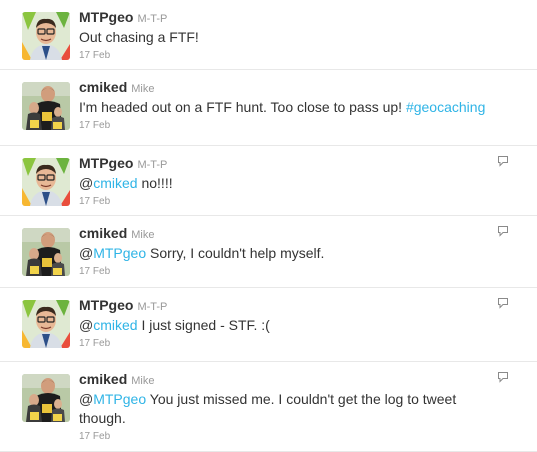 The height and width of the screenshot is (452, 537). I want to click on tweet-text: @MTPgeo Sorry, I couldn't help myself., so click(288, 253).